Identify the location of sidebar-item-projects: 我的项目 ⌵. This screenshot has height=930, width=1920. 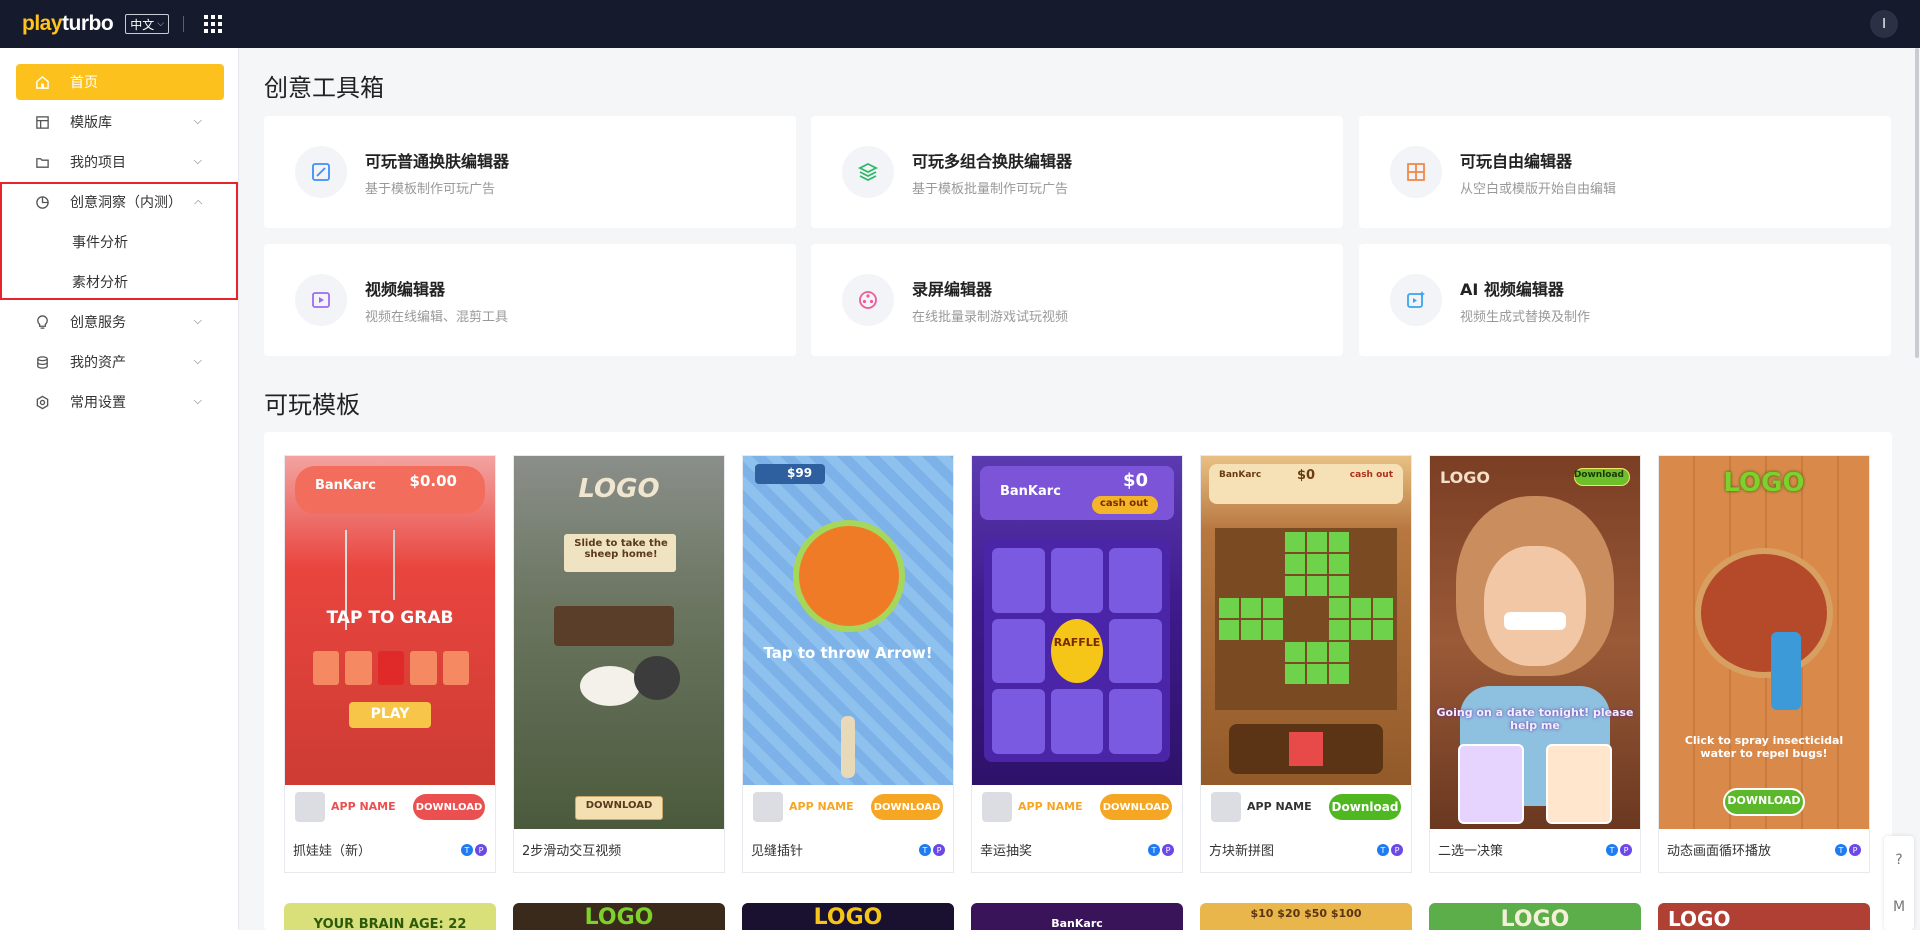
(120, 162).